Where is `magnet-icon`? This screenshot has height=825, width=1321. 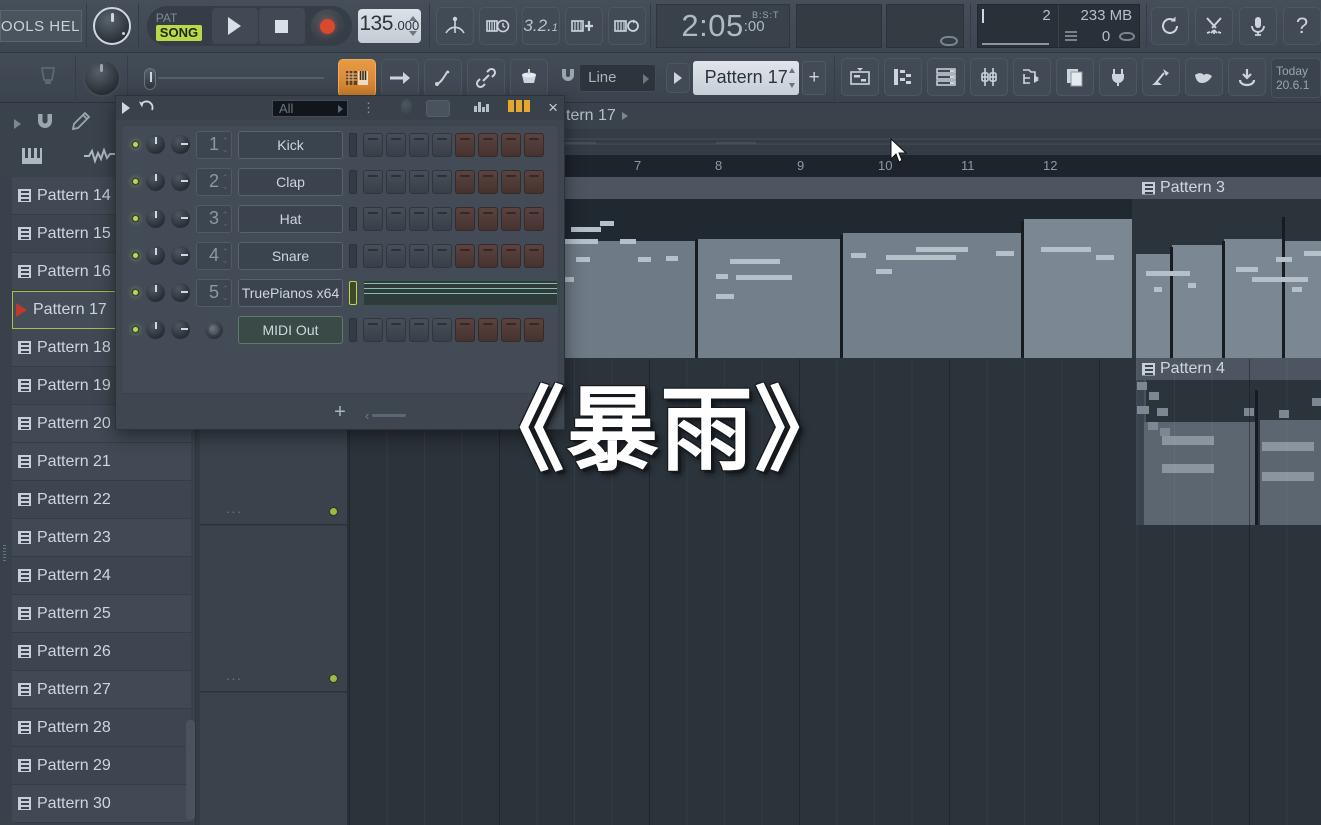 magnet-icon is located at coordinates (45, 123).